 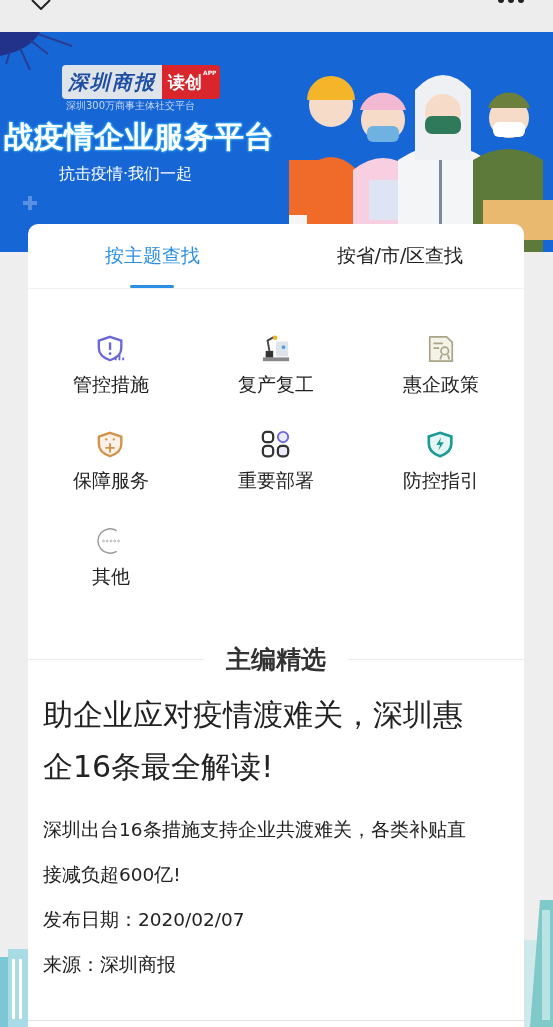 I want to click on category-item: 管控措施, so click(x=111, y=364).